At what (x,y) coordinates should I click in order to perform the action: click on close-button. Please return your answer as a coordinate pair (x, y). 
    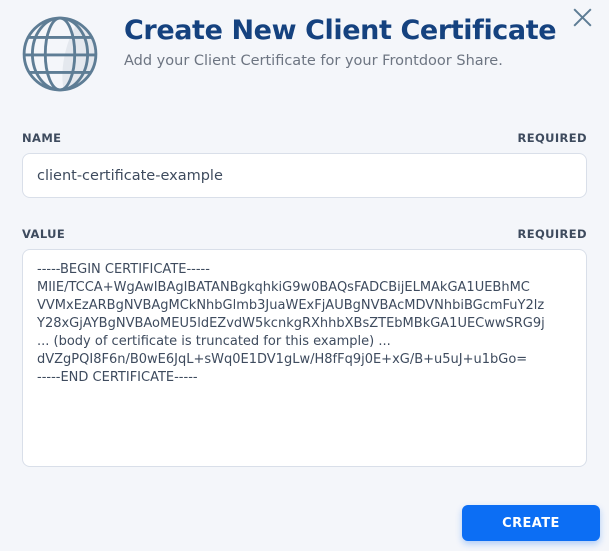
    Looking at the image, I should click on (582, 19).